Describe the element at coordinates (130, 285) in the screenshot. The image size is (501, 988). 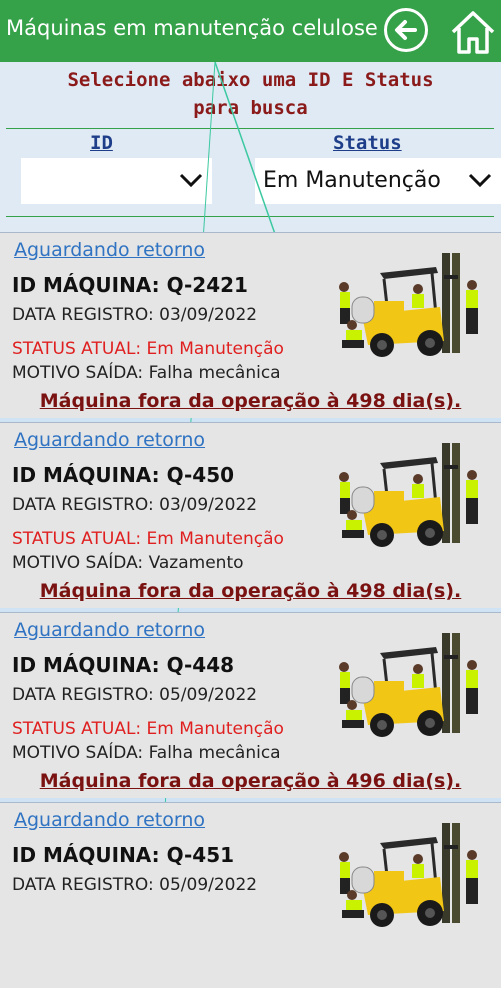
I see `machine-id: ID MÁQUINA: Q-2421` at that location.